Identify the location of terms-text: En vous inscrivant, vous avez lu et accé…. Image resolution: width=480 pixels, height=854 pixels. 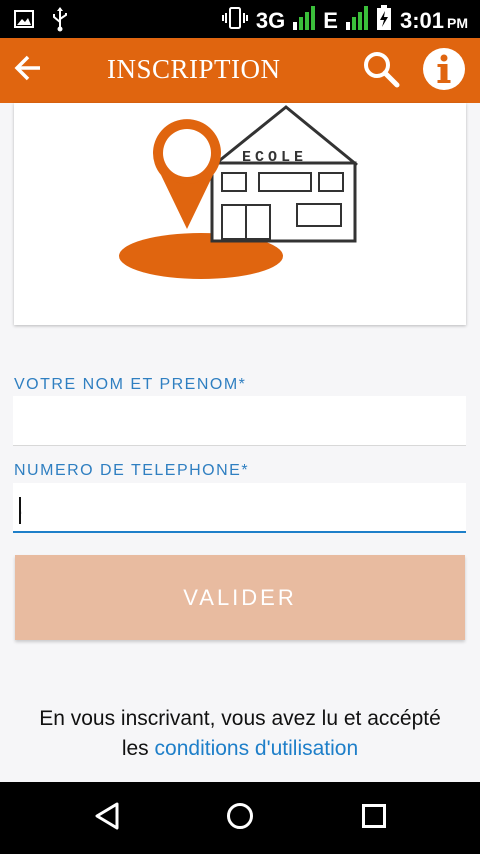
(240, 734).